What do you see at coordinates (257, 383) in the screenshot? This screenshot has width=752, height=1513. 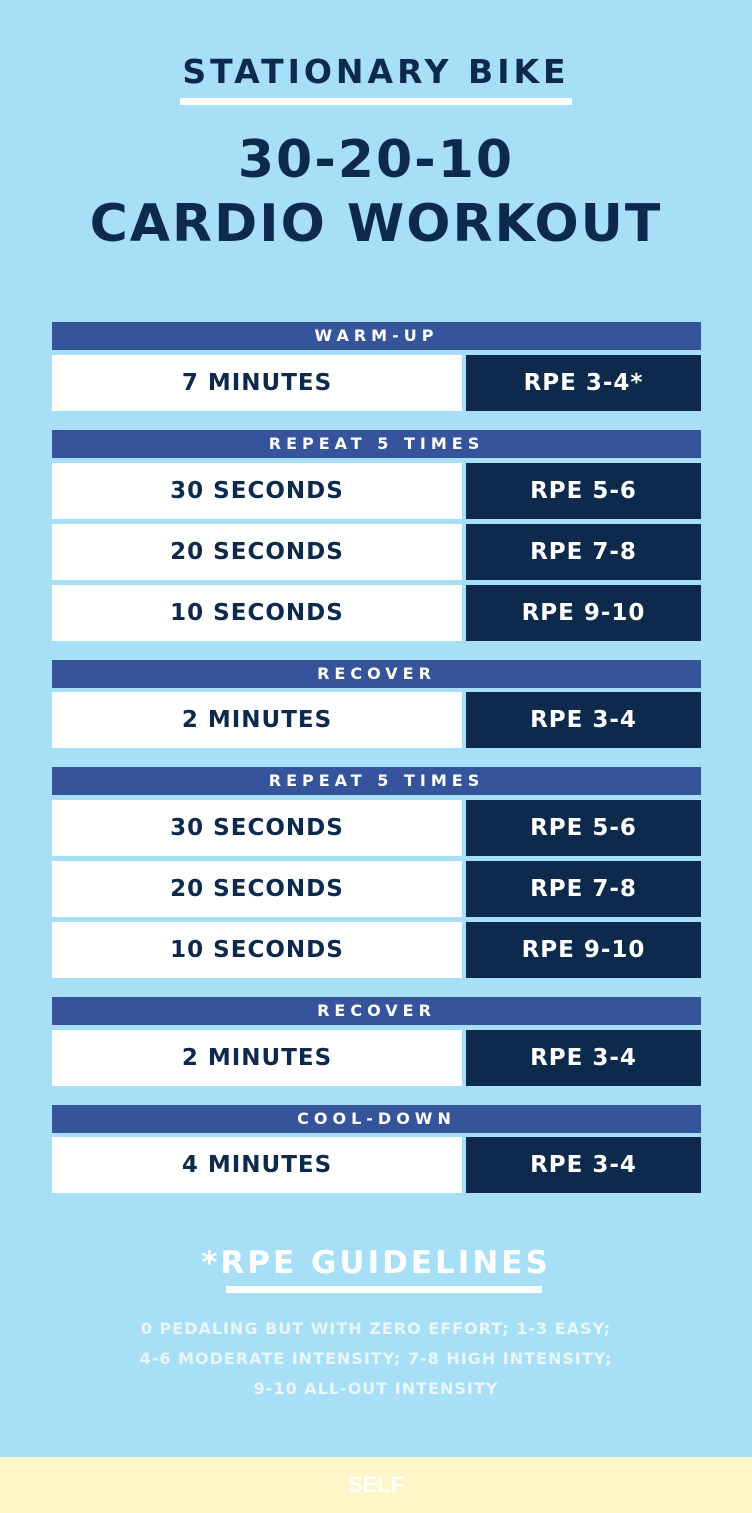 I see `row-duration: 7 MINUTES` at bounding box center [257, 383].